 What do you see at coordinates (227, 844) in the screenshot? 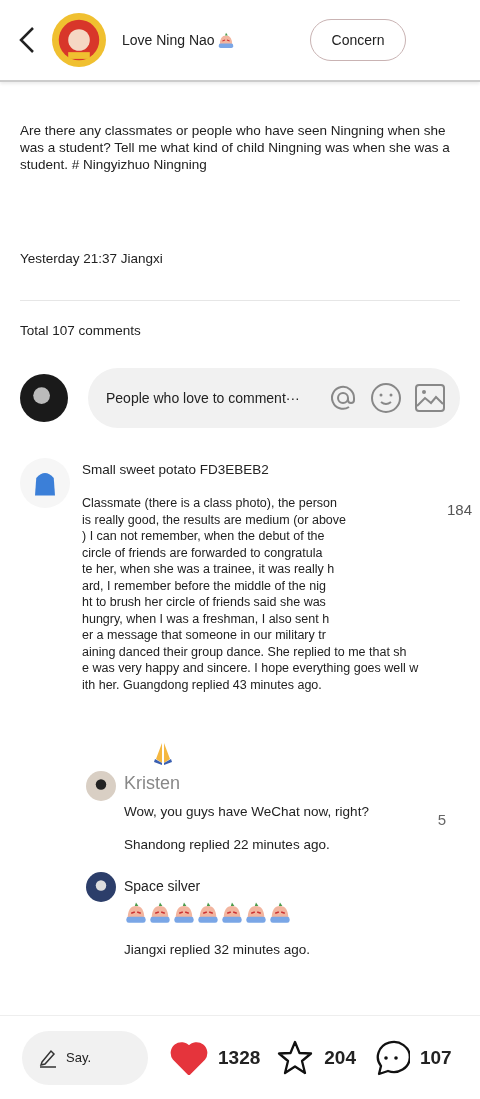
I see `reply-meta: Shandong replied 22 minutes ago.` at bounding box center [227, 844].